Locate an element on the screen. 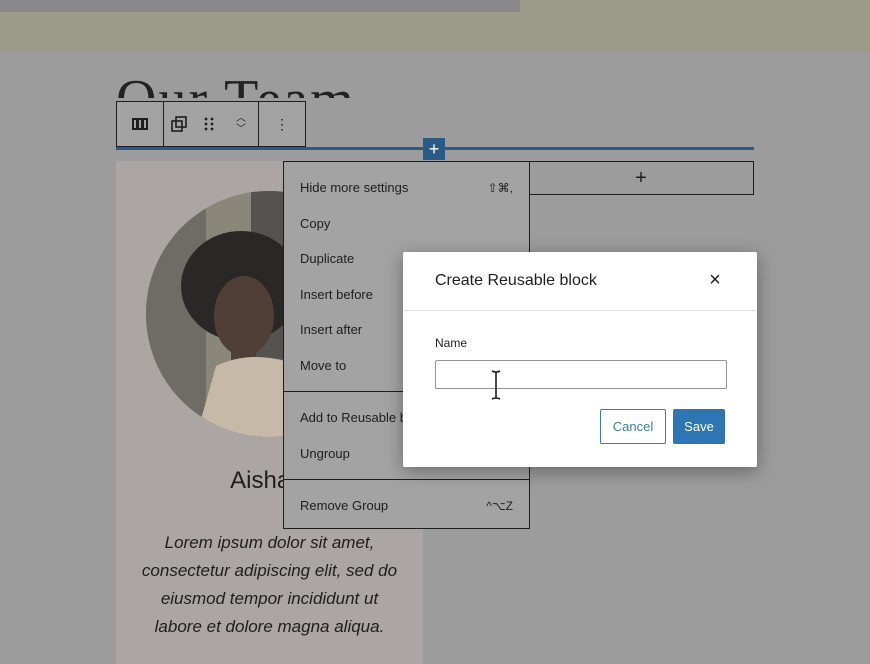 The image size is (870, 664). menu-item-label: Duplicate is located at coordinates (327, 259).